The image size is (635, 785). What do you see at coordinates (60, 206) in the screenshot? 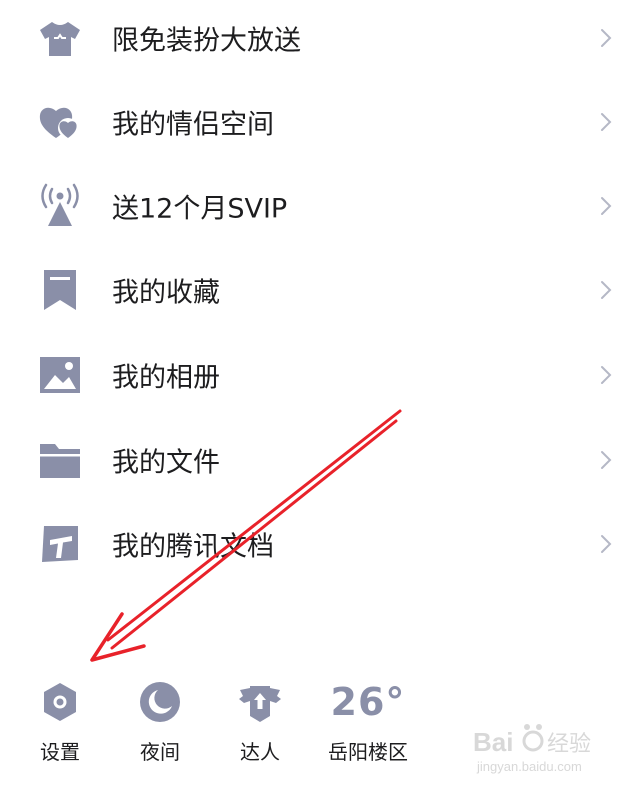
I see `signal-tower-icon` at bounding box center [60, 206].